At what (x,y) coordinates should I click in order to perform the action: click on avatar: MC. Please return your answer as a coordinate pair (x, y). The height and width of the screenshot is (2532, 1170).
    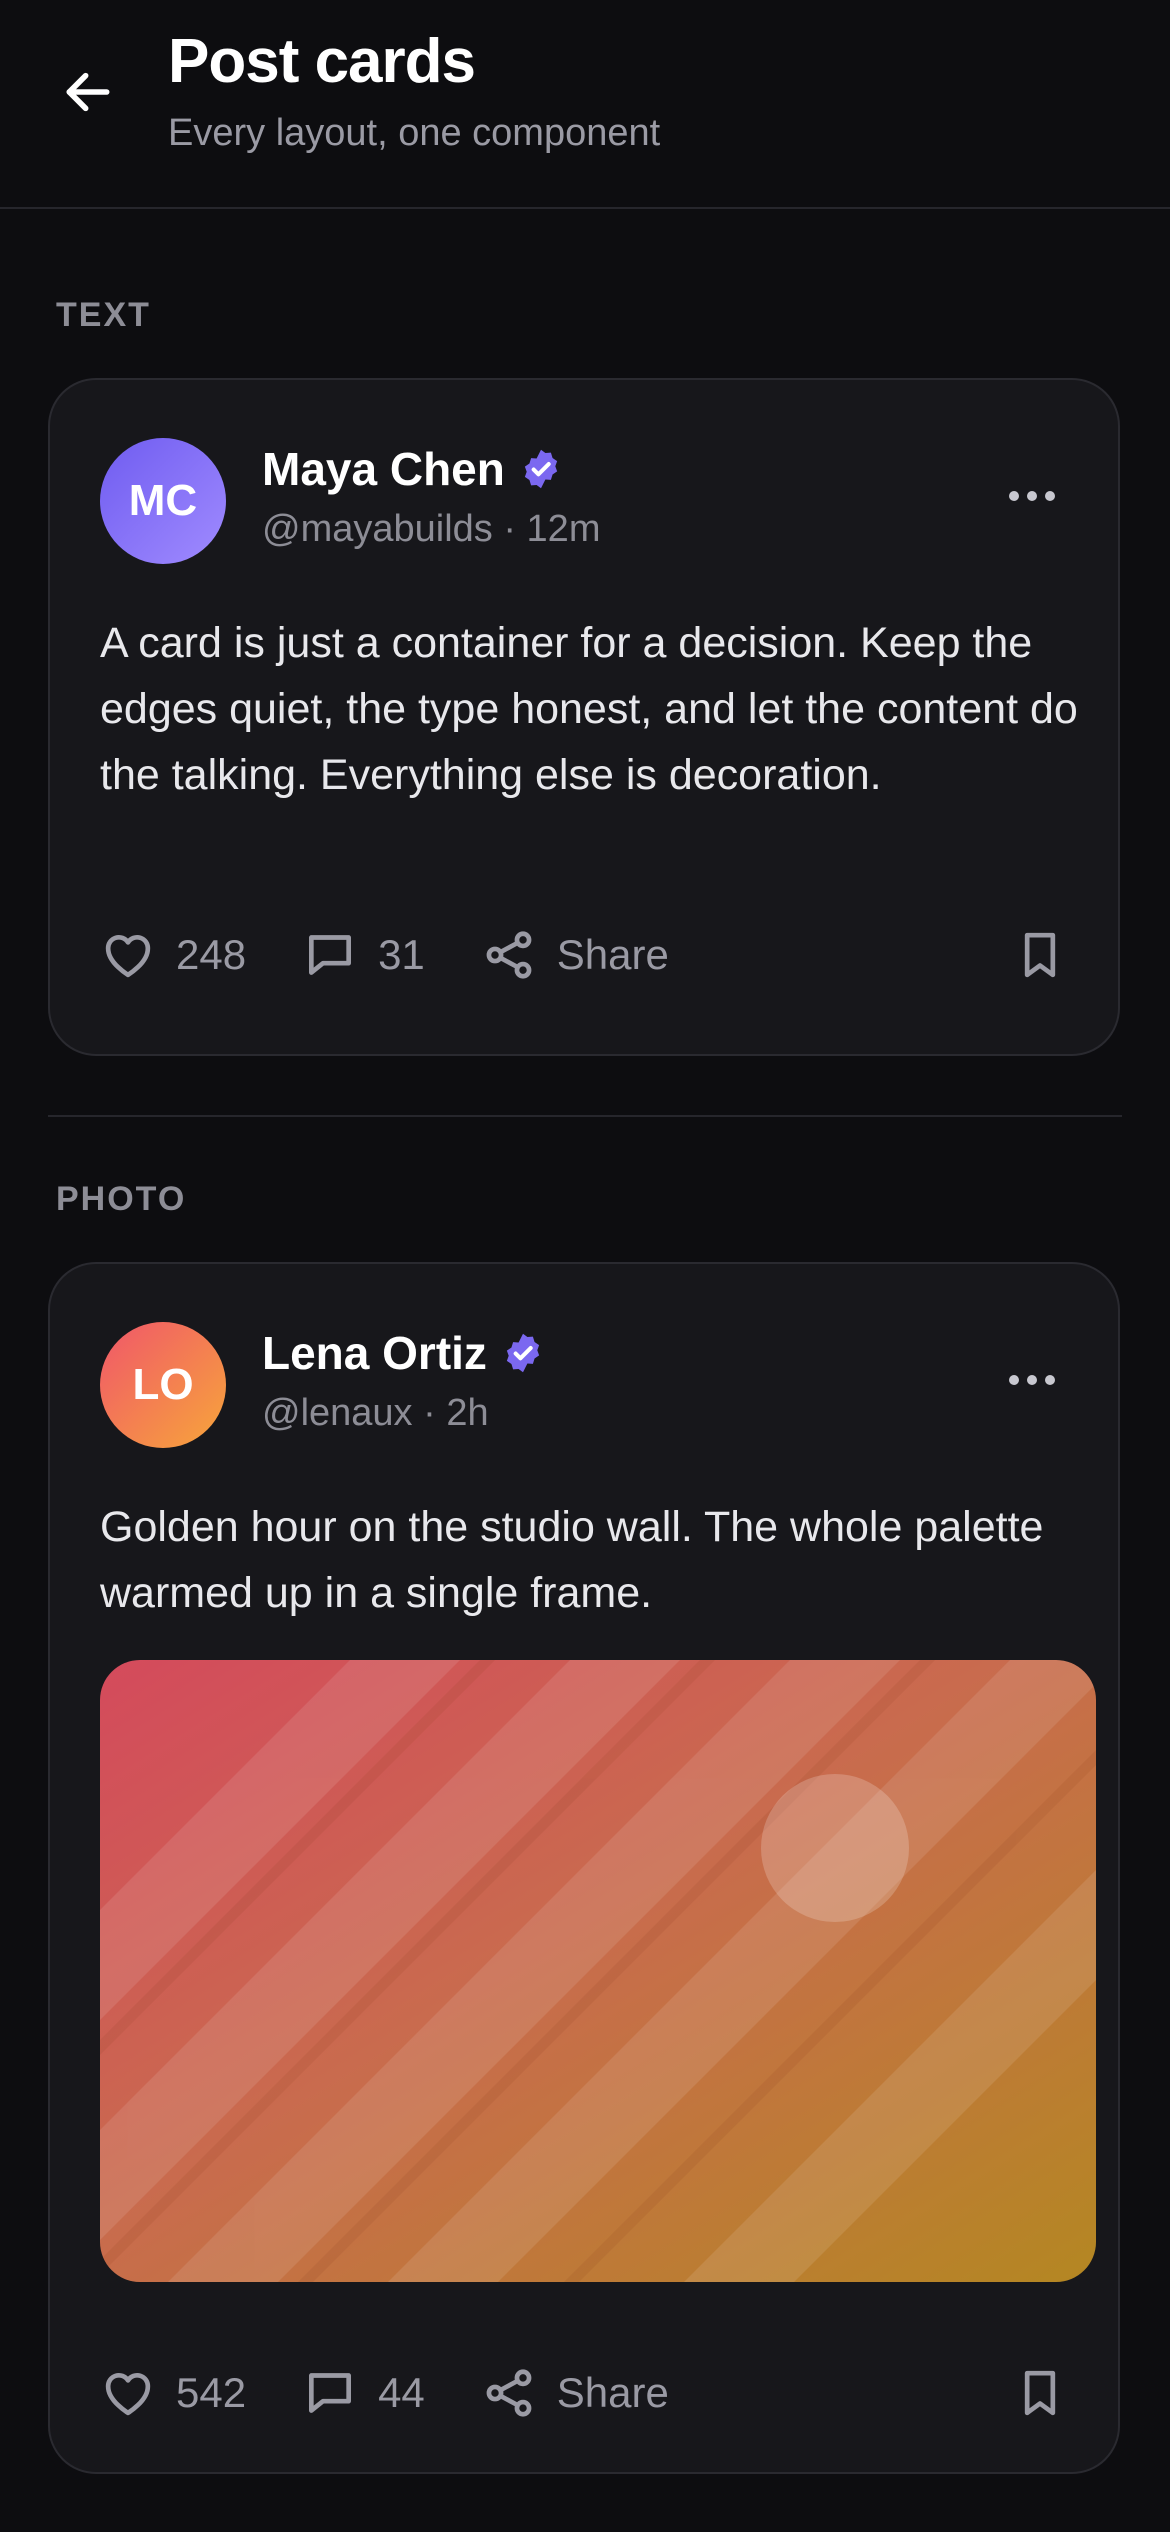
    Looking at the image, I should click on (163, 501).